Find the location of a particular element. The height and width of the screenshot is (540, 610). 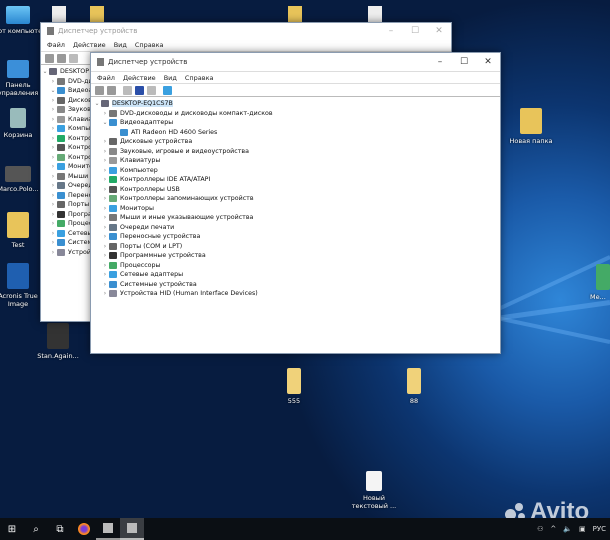

firefox-taskbar-button is located at coordinates (84, 529).